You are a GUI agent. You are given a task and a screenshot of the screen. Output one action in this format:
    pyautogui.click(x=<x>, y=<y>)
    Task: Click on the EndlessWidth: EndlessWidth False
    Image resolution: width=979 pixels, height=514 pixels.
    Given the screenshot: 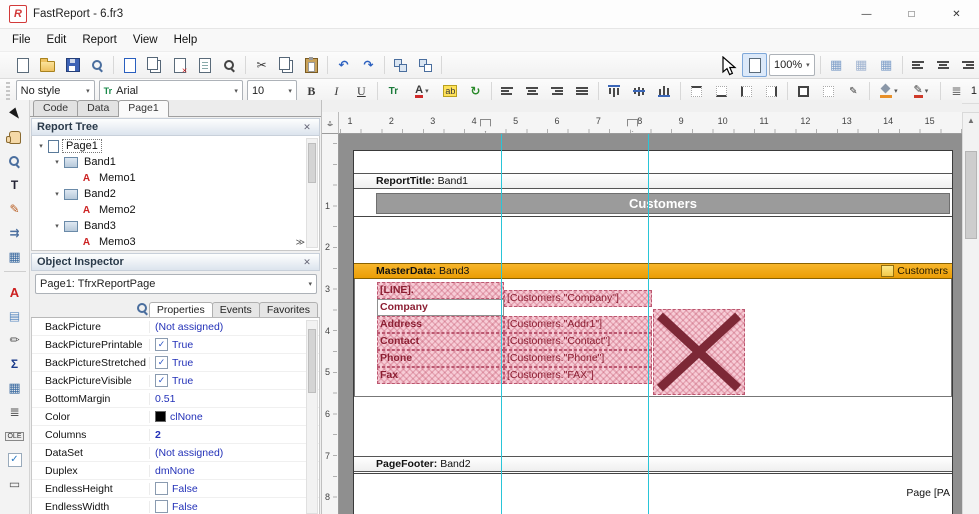 What is the action you would take?
    pyautogui.click(x=175, y=506)
    